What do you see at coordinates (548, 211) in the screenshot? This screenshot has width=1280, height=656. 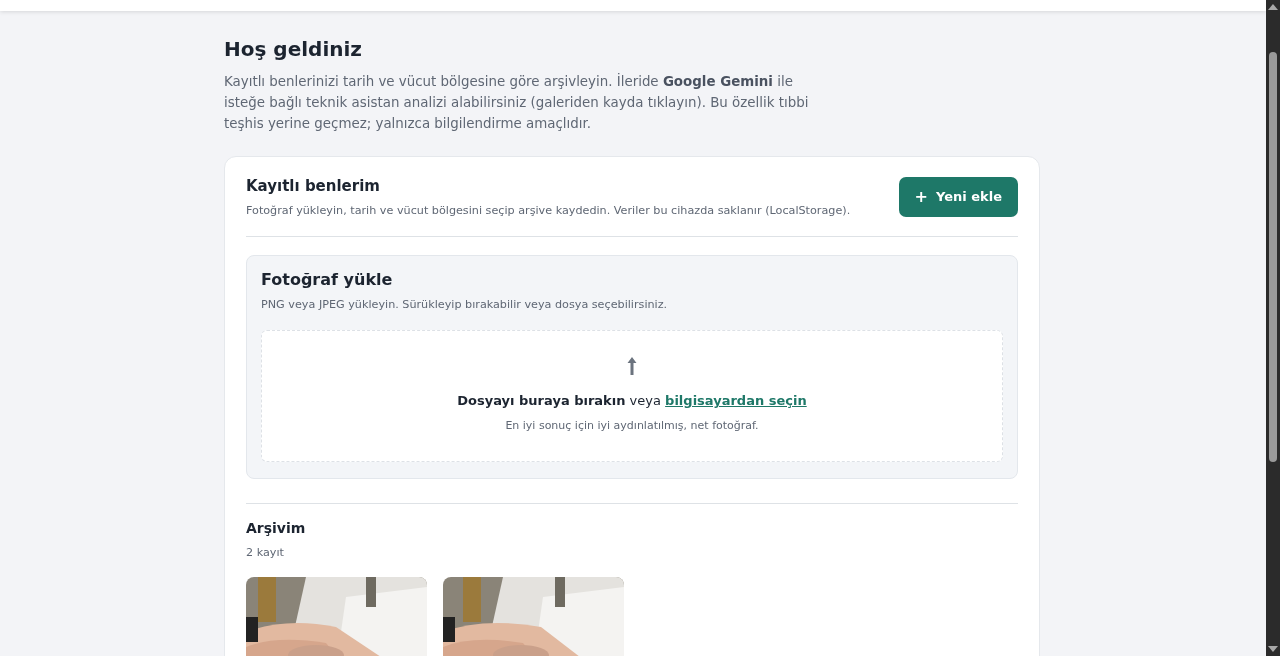 I see `card-subtitle: Fotoğraf yükleyin, tarih ve vücut bölgesini seçip arşive kaydedin. Veriler bu cihazda saklanır (LocalStorage).` at bounding box center [548, 211].